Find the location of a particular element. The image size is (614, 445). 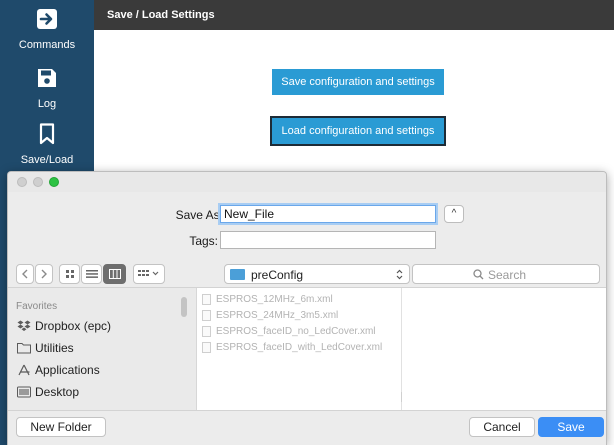

search-field: Search is located at coordinates (506, 274).